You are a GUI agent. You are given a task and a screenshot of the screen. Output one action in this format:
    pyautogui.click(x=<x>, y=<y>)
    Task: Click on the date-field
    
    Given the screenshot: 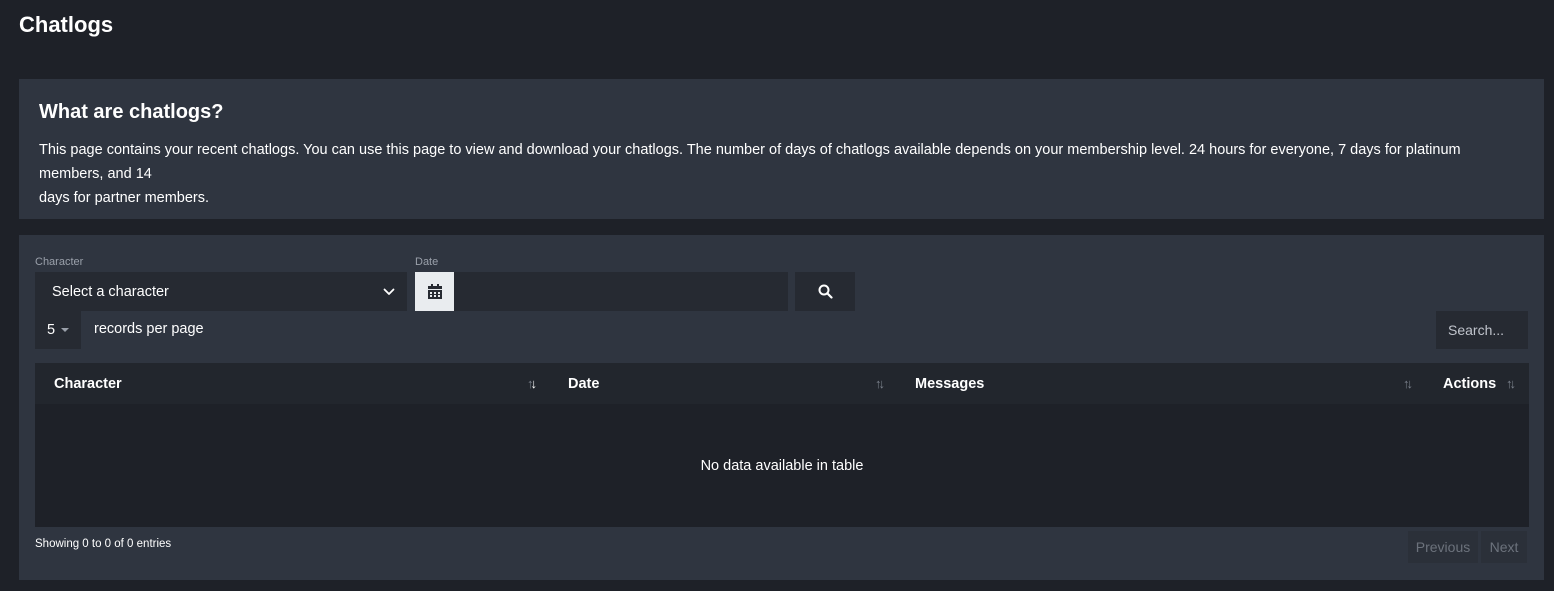 What is the action you would take?
    pyautogui.click(x=601, y=291)
    